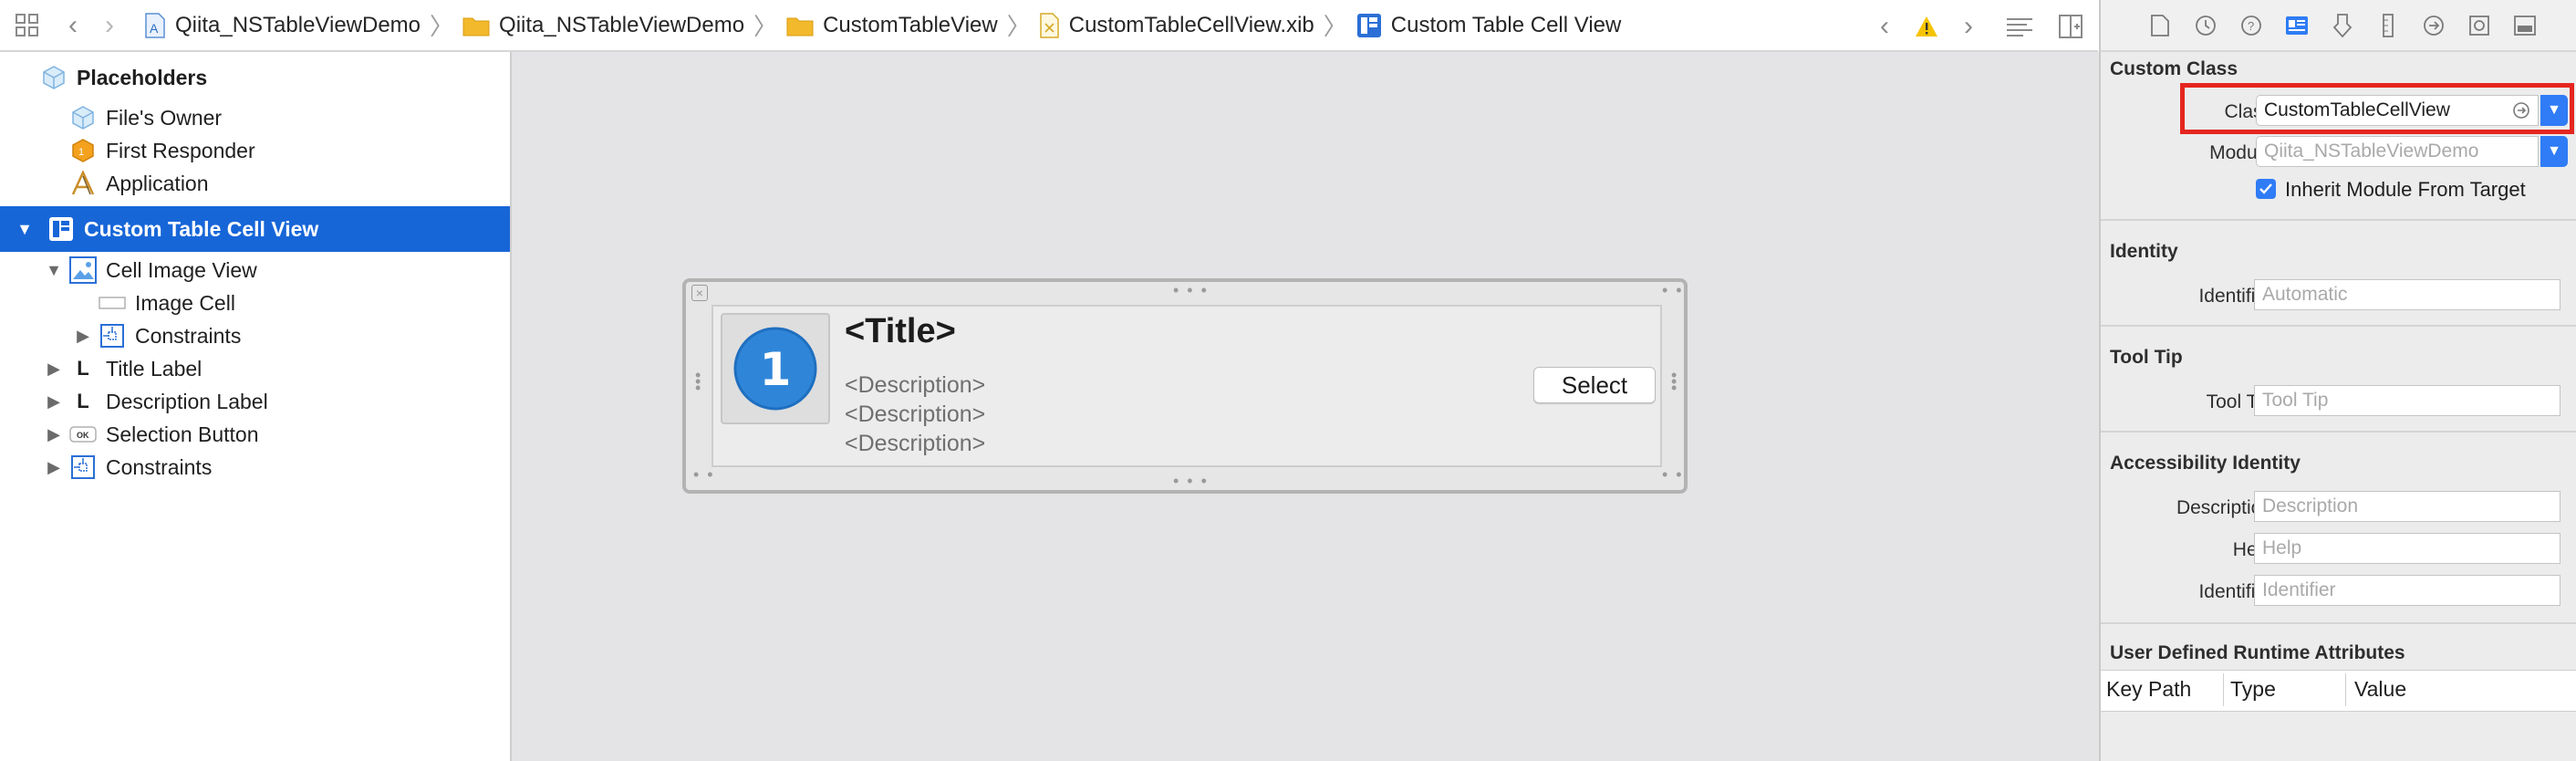  I want to click on resize-handle-top-right: • •, so click(1673, 290).